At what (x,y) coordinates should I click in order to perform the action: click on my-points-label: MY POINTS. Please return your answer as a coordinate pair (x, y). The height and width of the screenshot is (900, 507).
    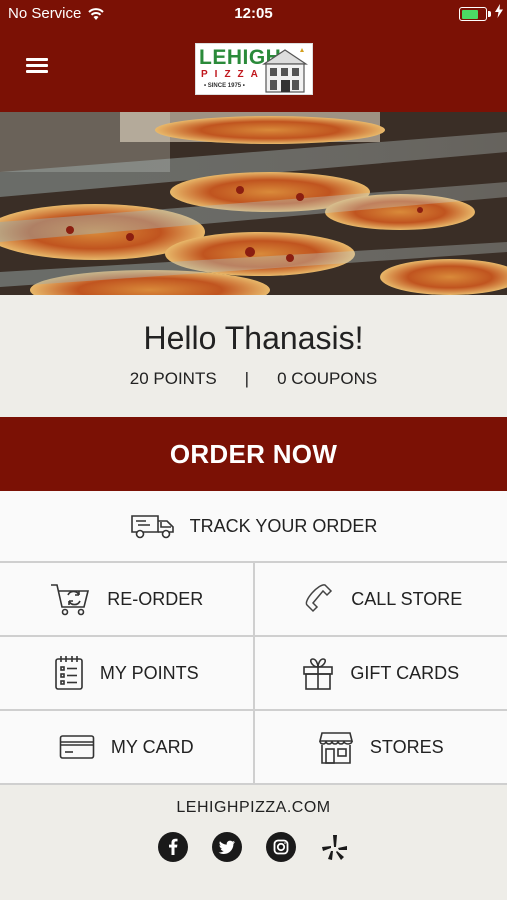
    Looking at the image, I should click on (149, 672).